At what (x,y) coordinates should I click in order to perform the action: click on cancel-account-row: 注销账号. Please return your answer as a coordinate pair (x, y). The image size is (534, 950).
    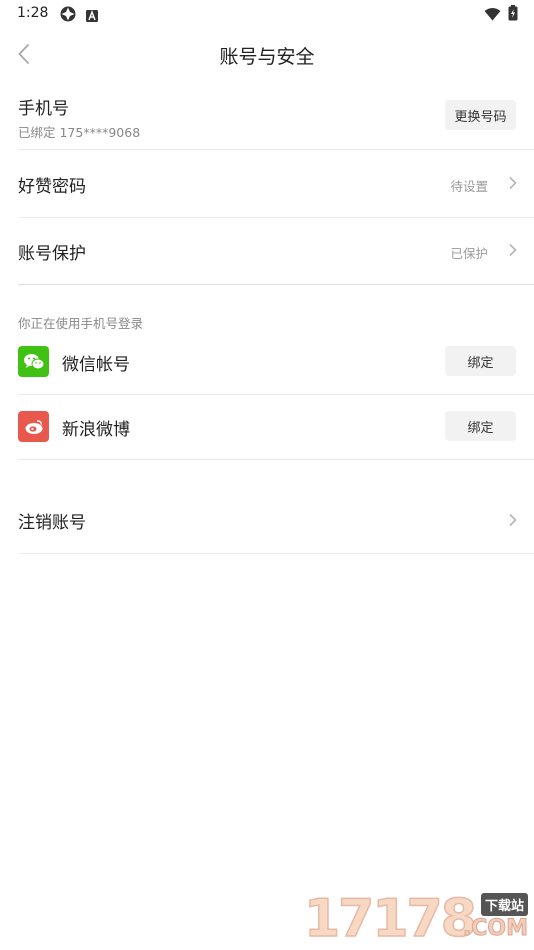
    Looking at the image, I should click on (276, 521).